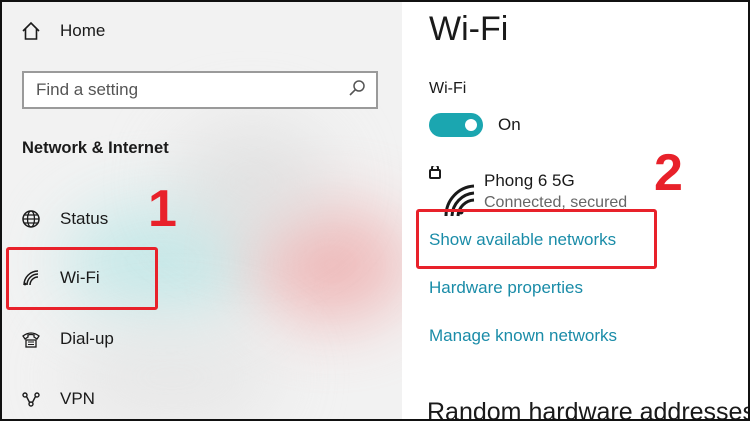 The image size is (750, 421). What do you see at coordinates (83, 30) in the screenshot?
I see `home-label: Home` at bounding box center [83, 30].